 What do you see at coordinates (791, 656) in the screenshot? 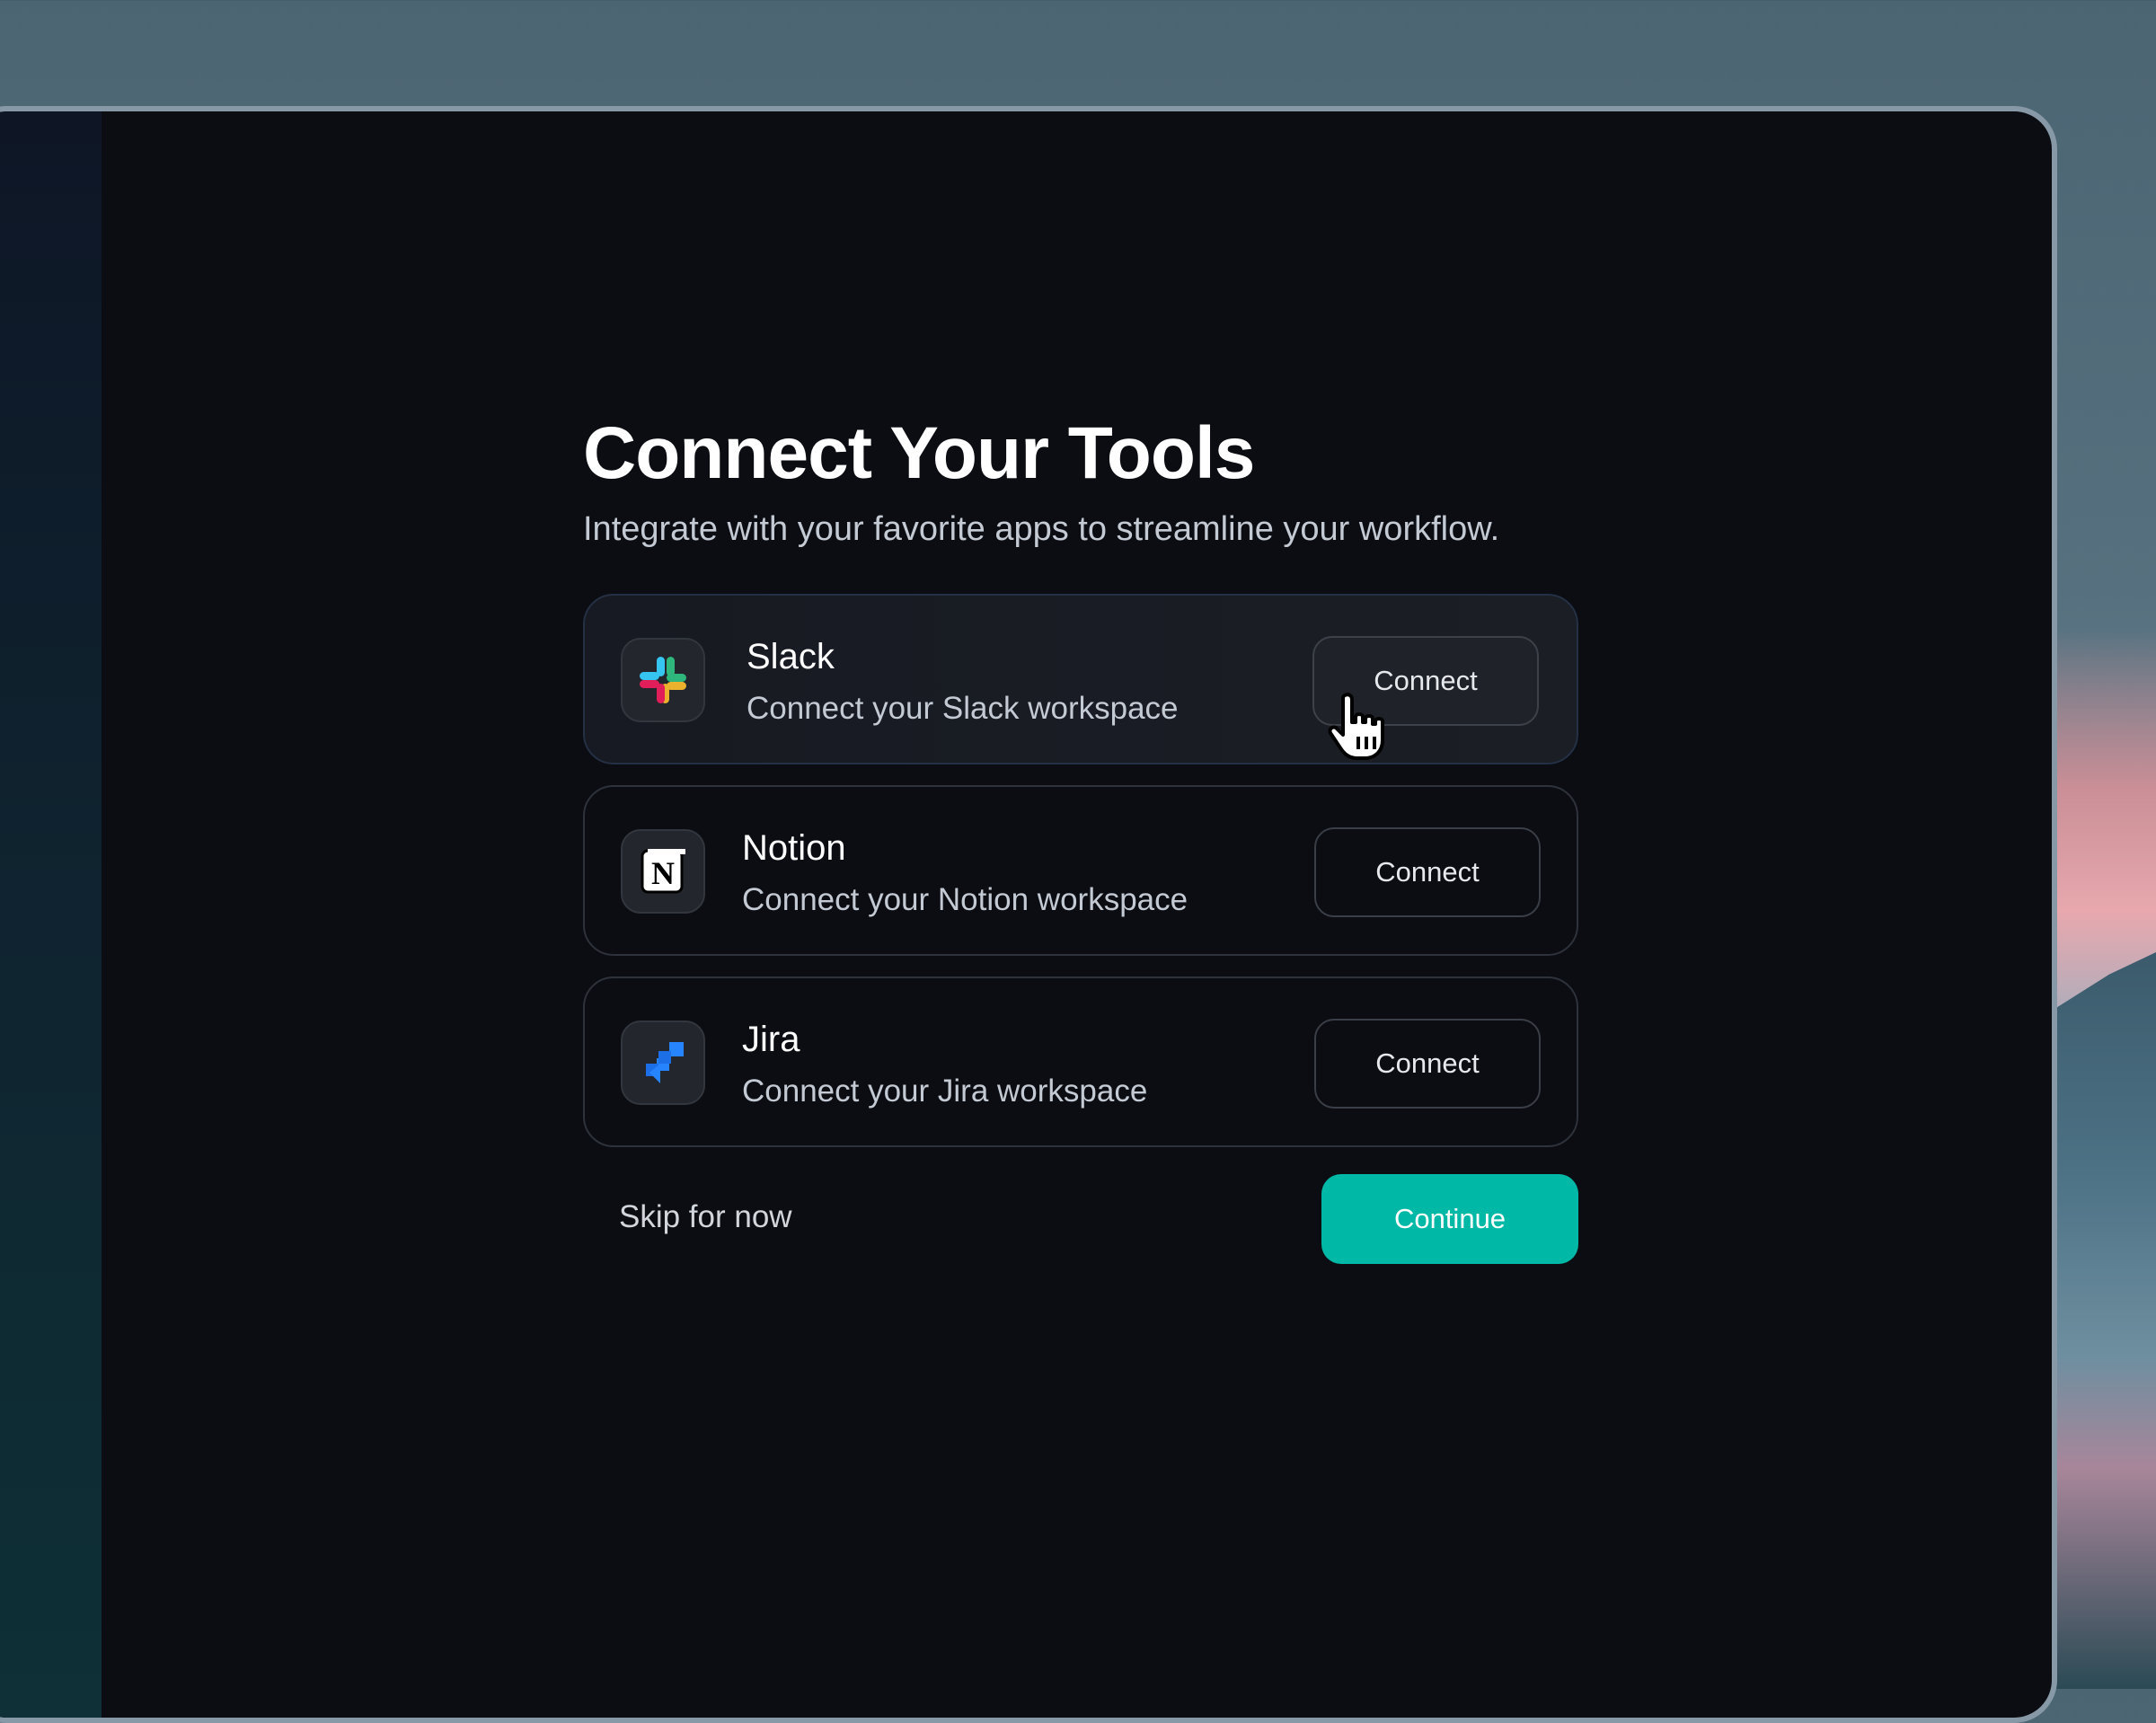
I see `integration-name: Slack` at bounding box center [791, 656].